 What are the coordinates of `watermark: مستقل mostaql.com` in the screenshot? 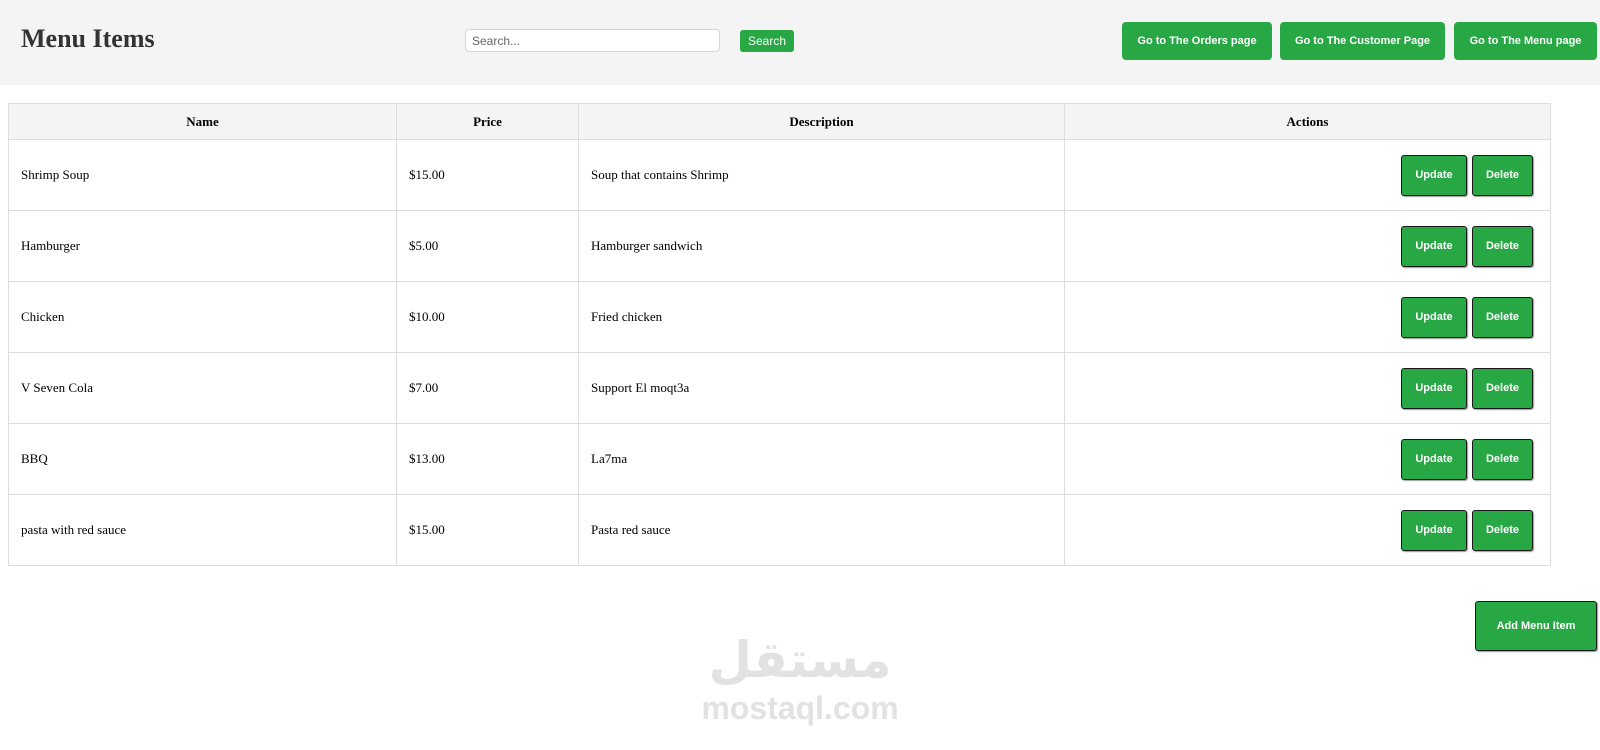 It's located at (800, 685).